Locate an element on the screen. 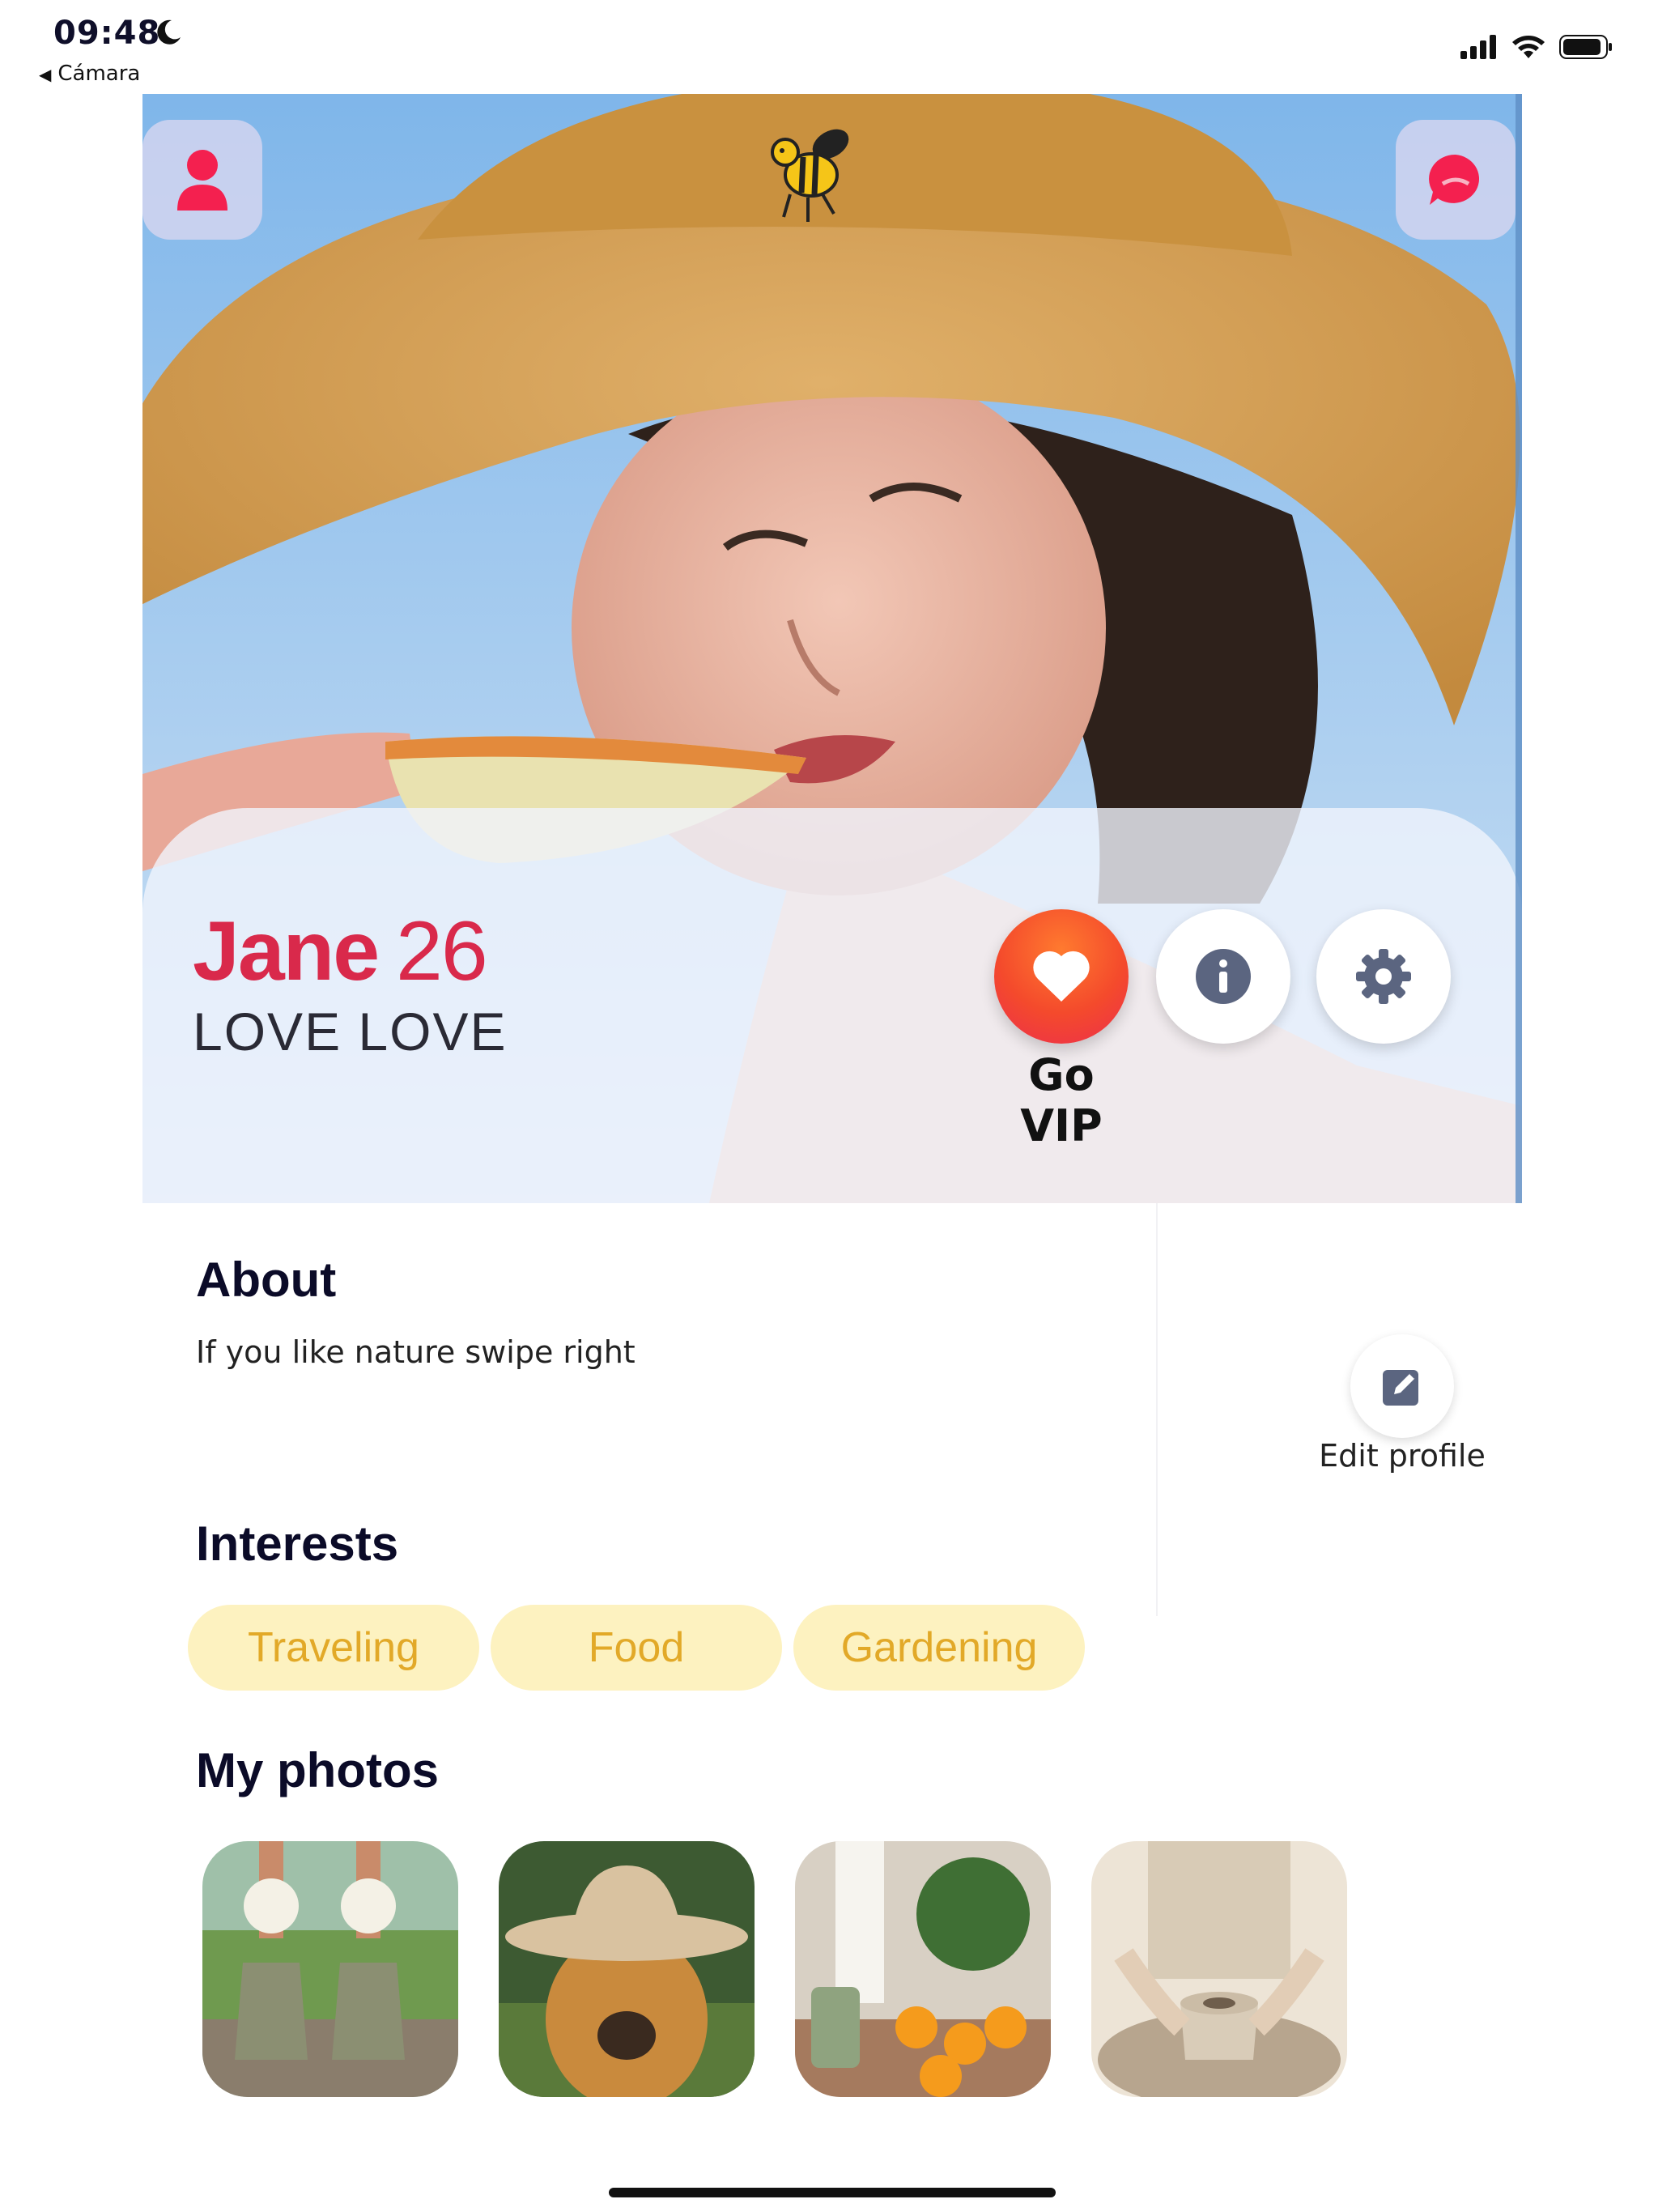 This screenshot has width=1658, height=2212. oranges-plants-image is located at coordinates (923, 1969).